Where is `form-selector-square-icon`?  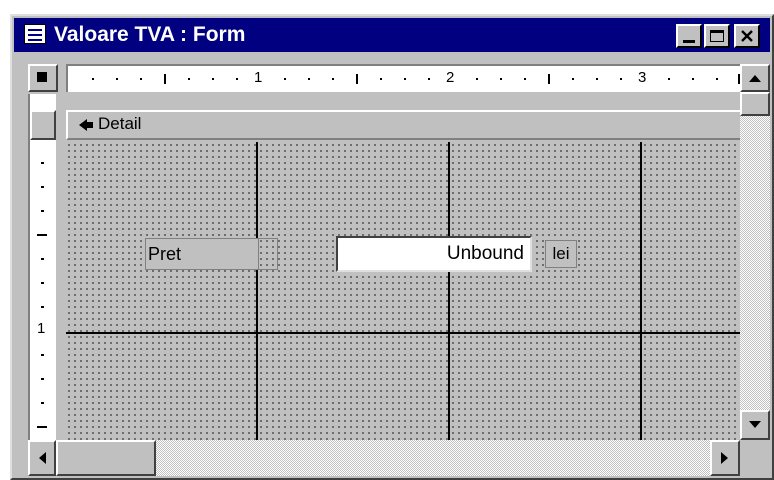
form-selector-square-icon is located at coordinates (42, 77).